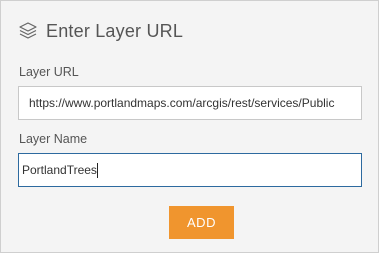 Image resolution: width=379 pixels, height=253 pixels. What do you see at coordinates (49, 72) in the screenshot?
I see `layer-url-label: Layer URL` at bounding box center [49, 72].